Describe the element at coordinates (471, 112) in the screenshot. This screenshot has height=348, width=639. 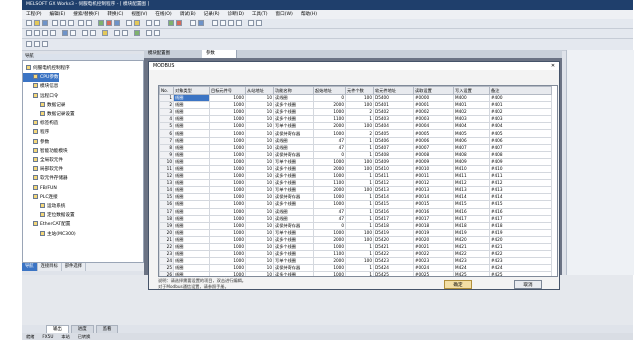
I see `table-cell: M402` at that location.